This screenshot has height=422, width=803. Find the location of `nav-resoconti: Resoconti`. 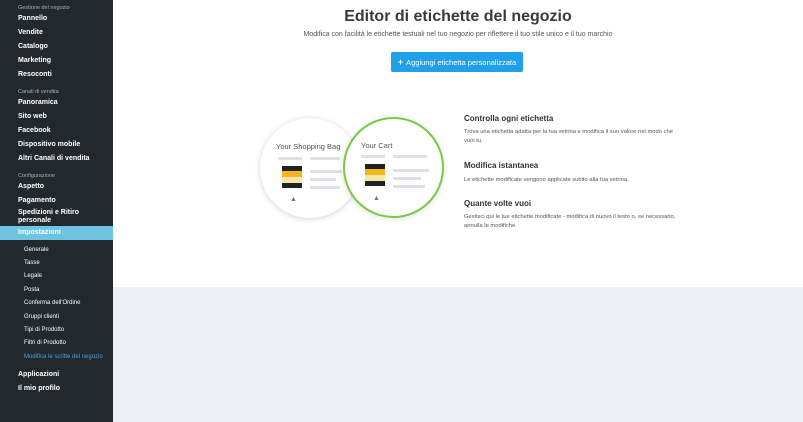

nav-resoconti: Resoconti is located at coordinates (56, 75).